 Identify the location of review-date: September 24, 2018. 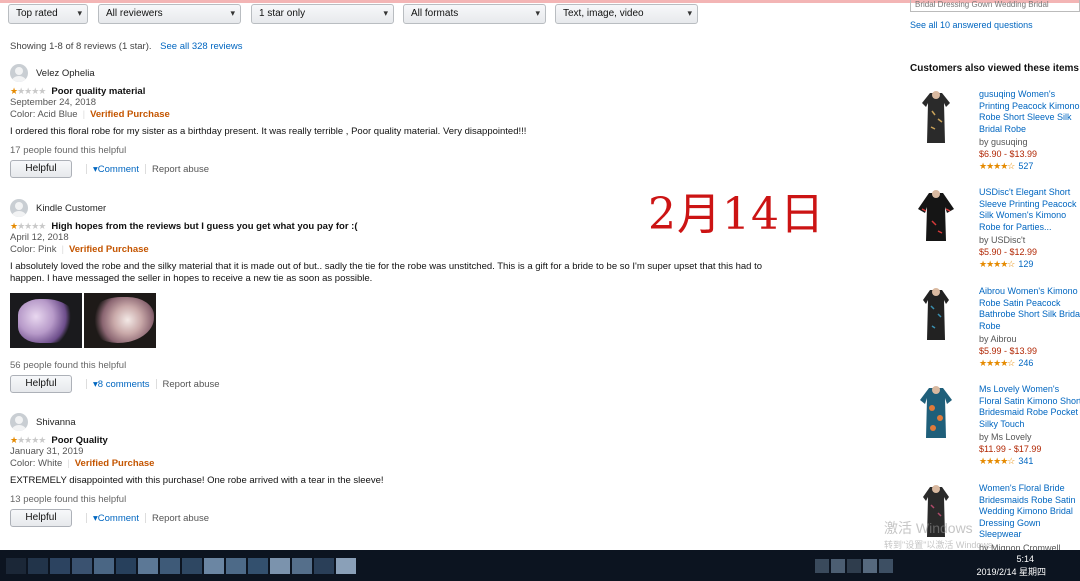
(53, 102).